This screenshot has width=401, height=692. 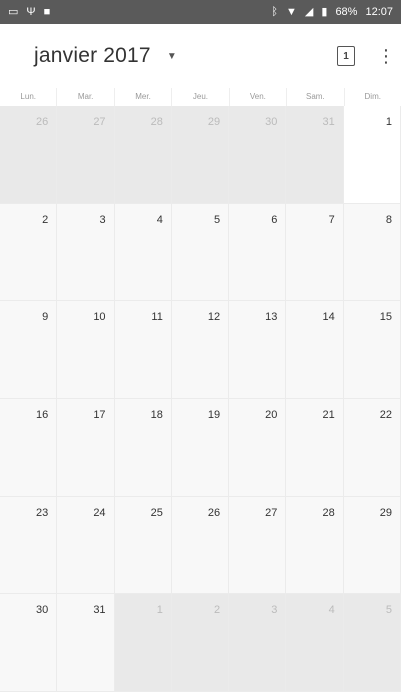 I want to click on more-vert-icon: ⋮, so click(x=386, y=56).